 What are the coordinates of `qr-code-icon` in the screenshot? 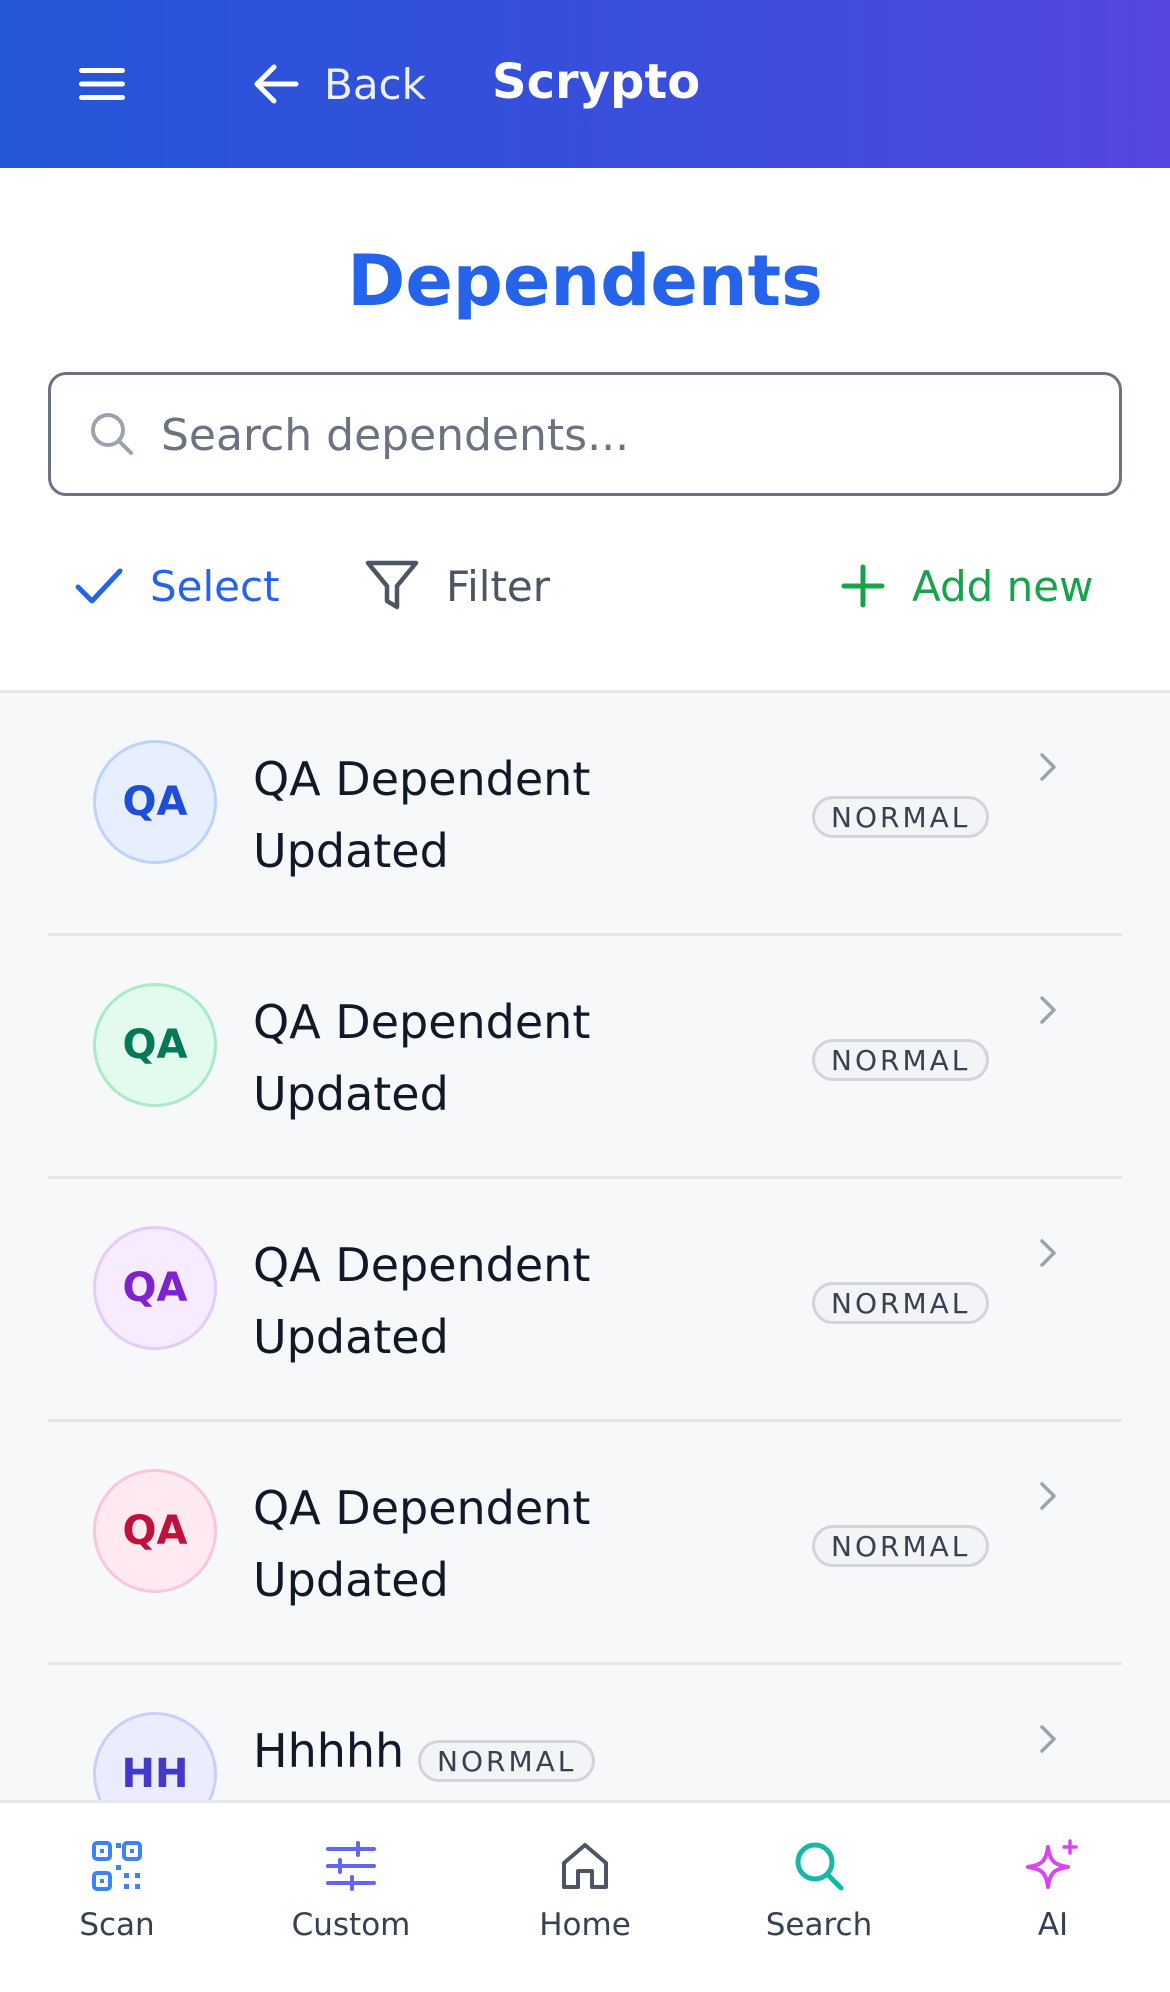 It's located at (117, 1866).